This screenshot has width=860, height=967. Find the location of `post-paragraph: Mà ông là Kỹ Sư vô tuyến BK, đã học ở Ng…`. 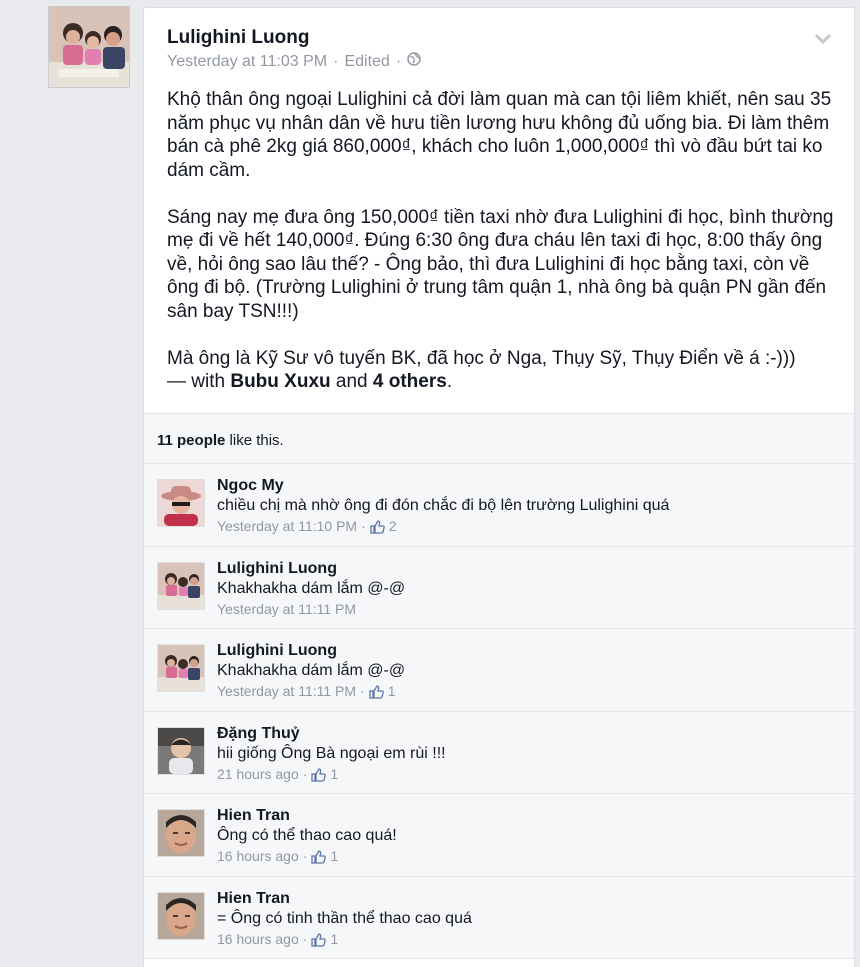

post-paragraph: Mà ông là Kỹ Sư vô tuyến BK, đã học ở Ng… is located at coordinates (502, 370).